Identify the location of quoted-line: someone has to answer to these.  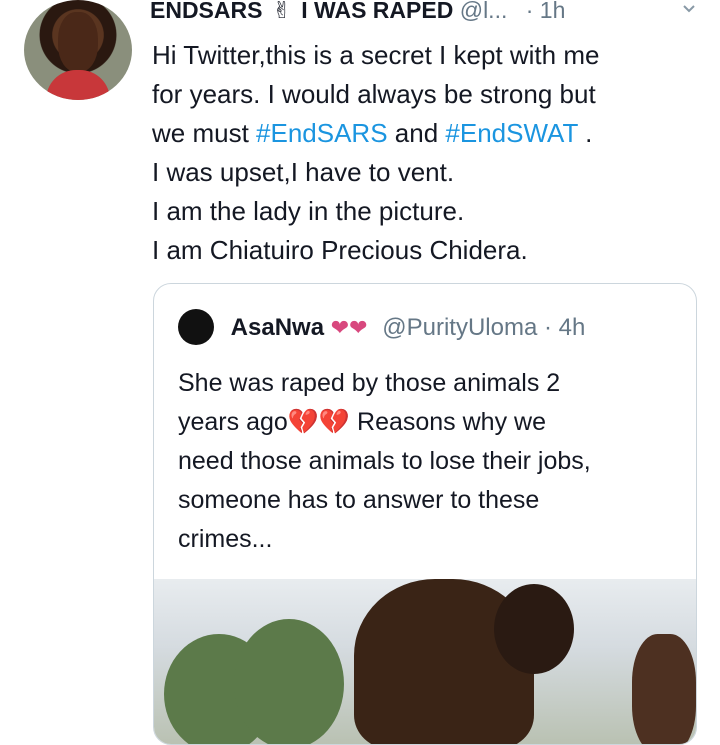
(359, 500).